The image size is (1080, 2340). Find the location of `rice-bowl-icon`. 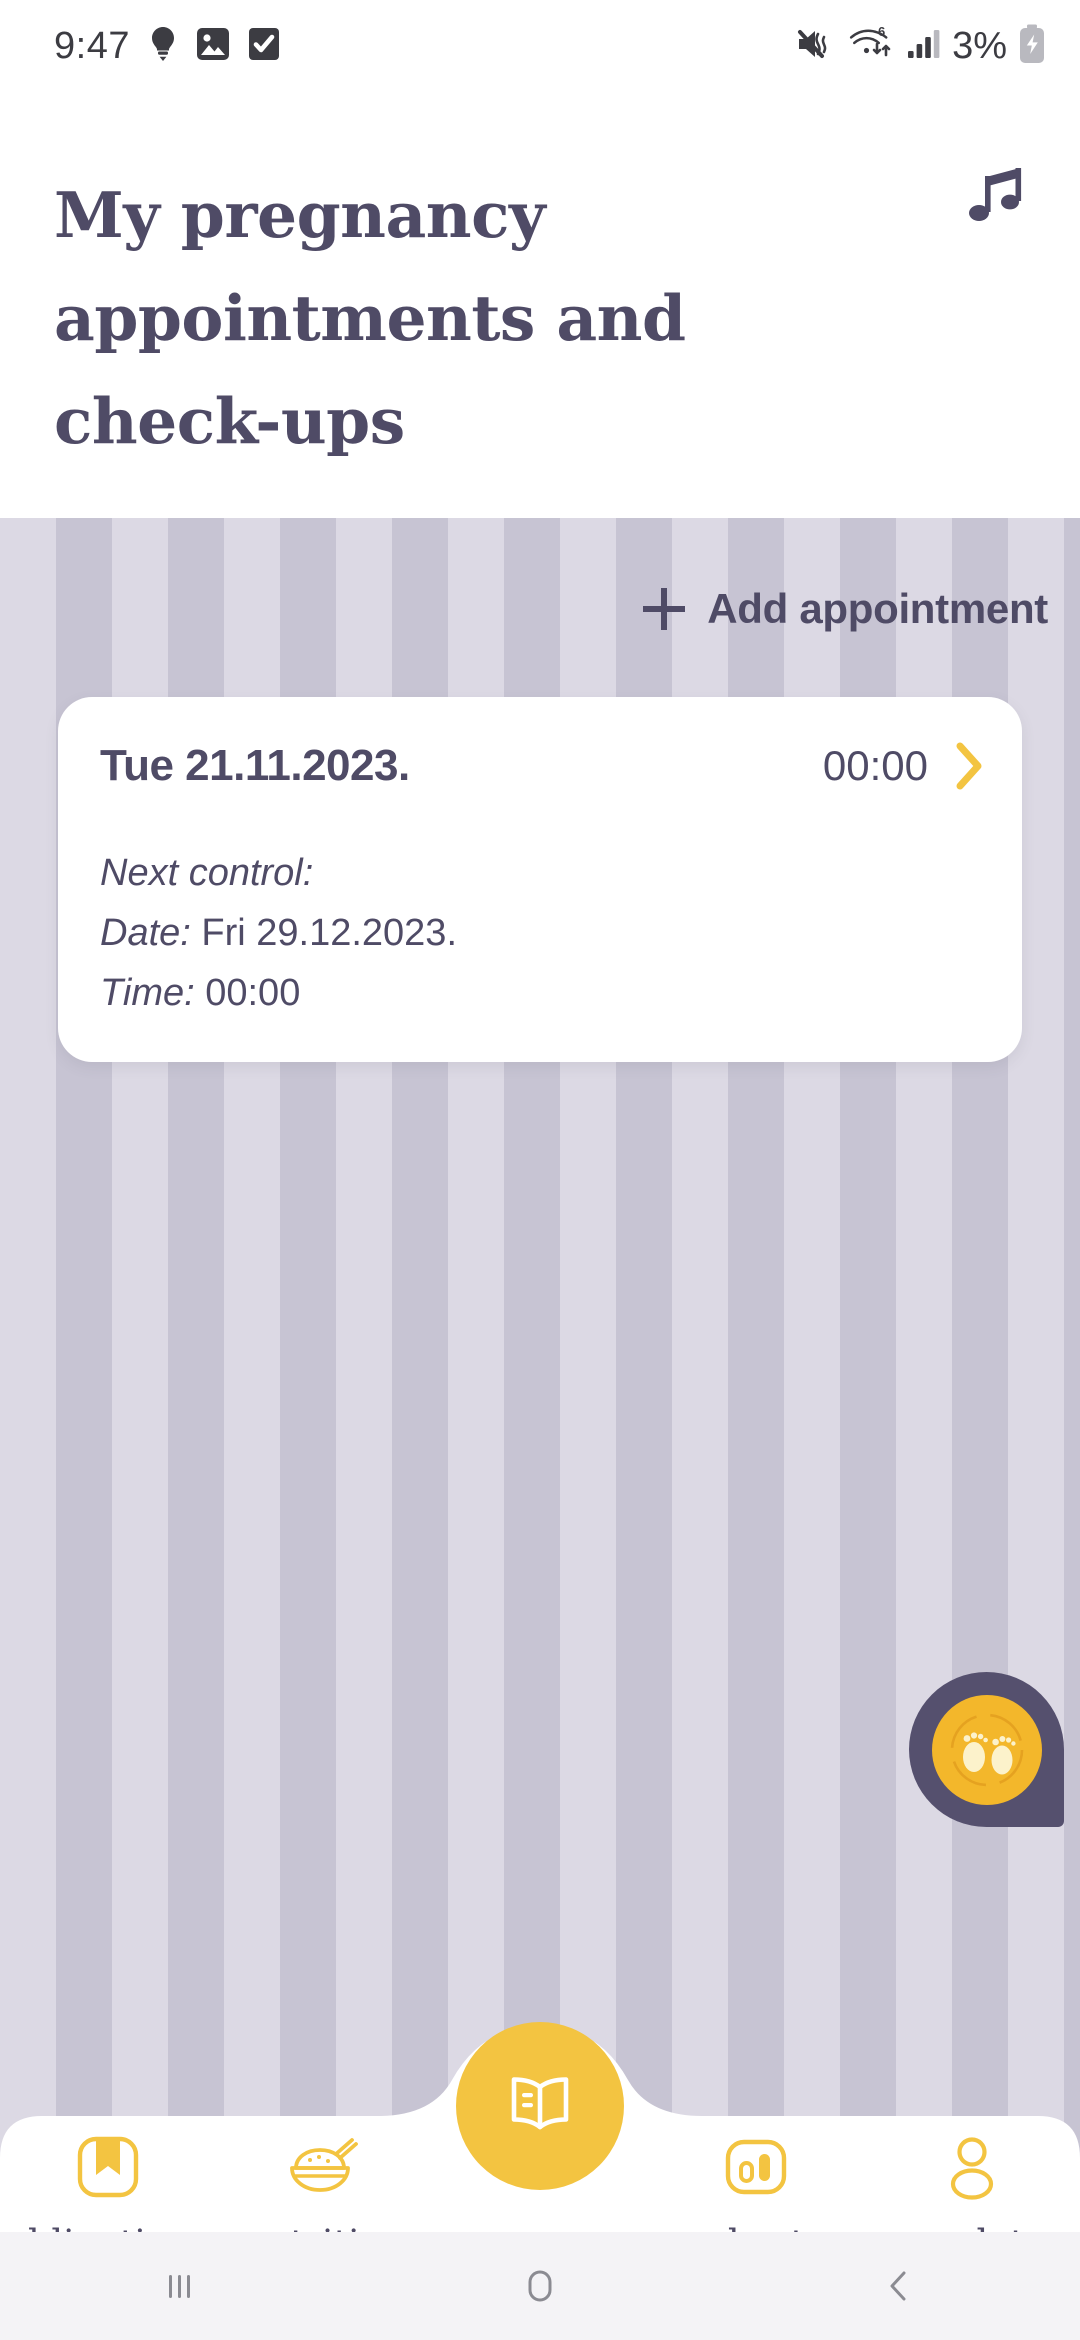

rice-bowl-icon is located at coordinates (324, 2167).